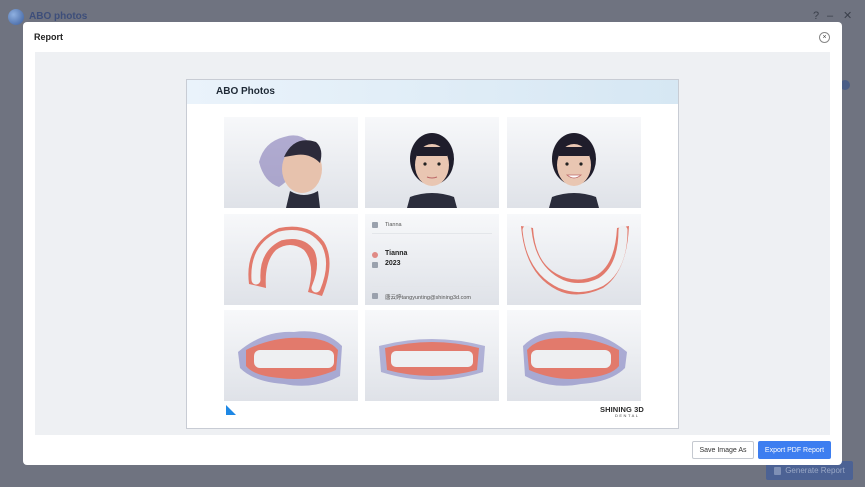 This screenshot has height=487, width=865. What do you see at coordinates (428, 298) in the screenshot?
I see `doctor-email: 唐云婷tangyunting@shining3d.com` at bounding box center [428, 298].